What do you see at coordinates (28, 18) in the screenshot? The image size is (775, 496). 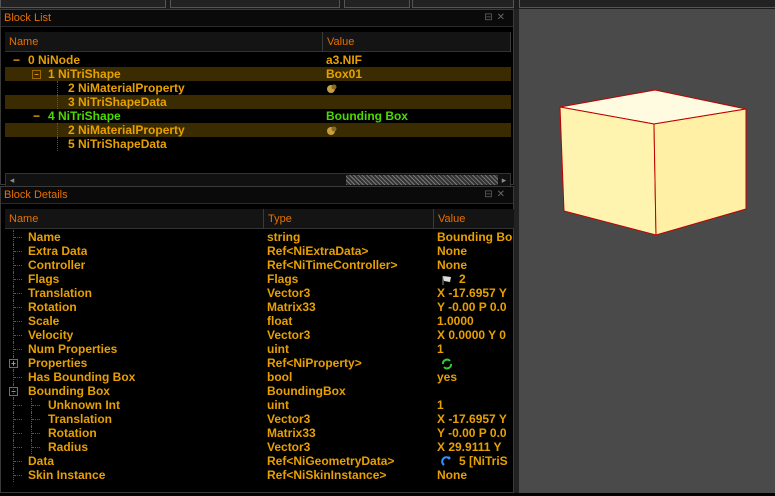 I see `block-list-title-text: Block List` at bounding box center [28, 18].